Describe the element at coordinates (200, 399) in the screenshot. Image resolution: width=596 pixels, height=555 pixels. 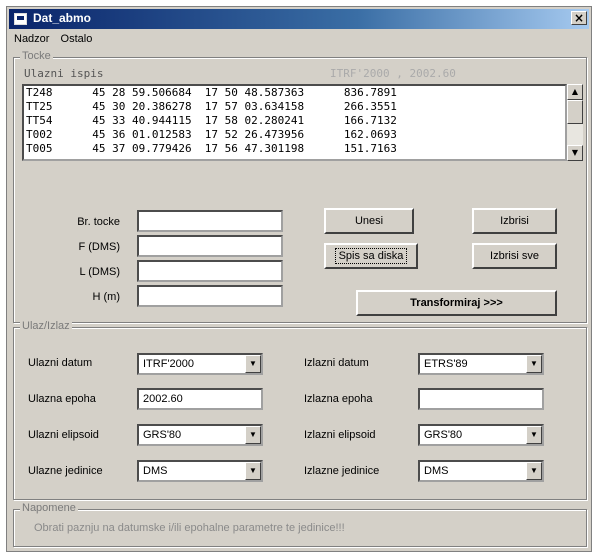
I see `ulazna-epoha-input` at that location.